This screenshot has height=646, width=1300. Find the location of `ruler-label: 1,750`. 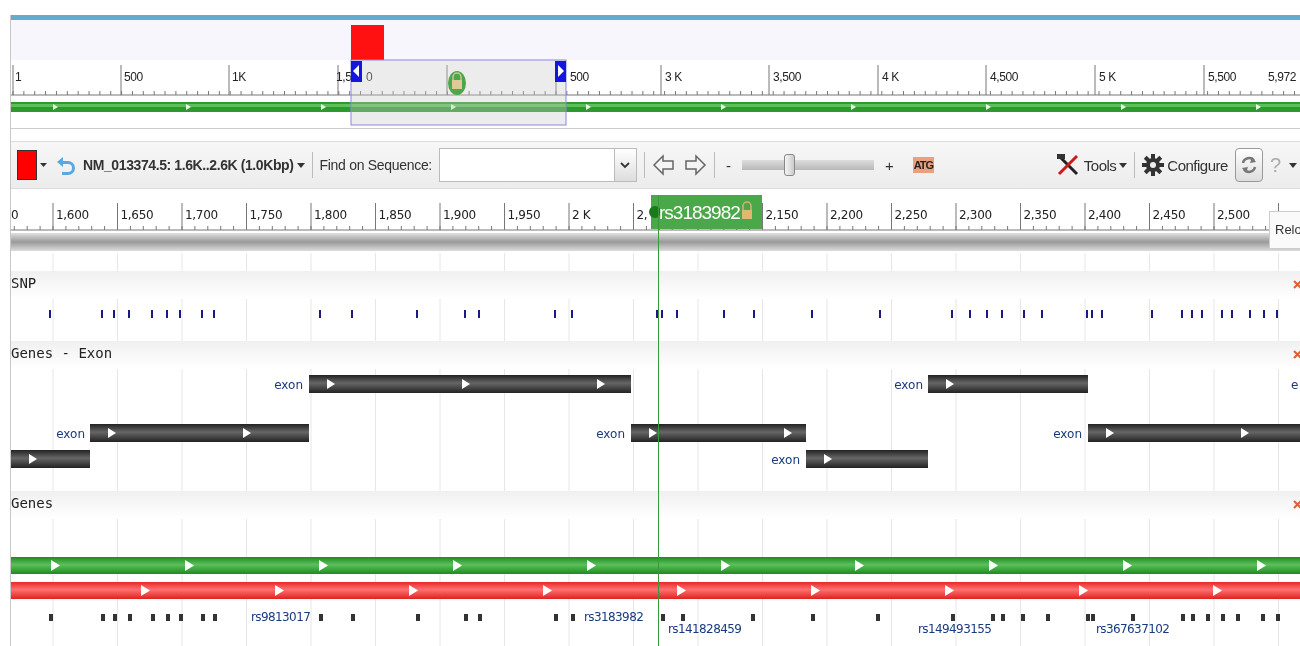

ruler-label: 1,750 is located at coordinates (266, 215).